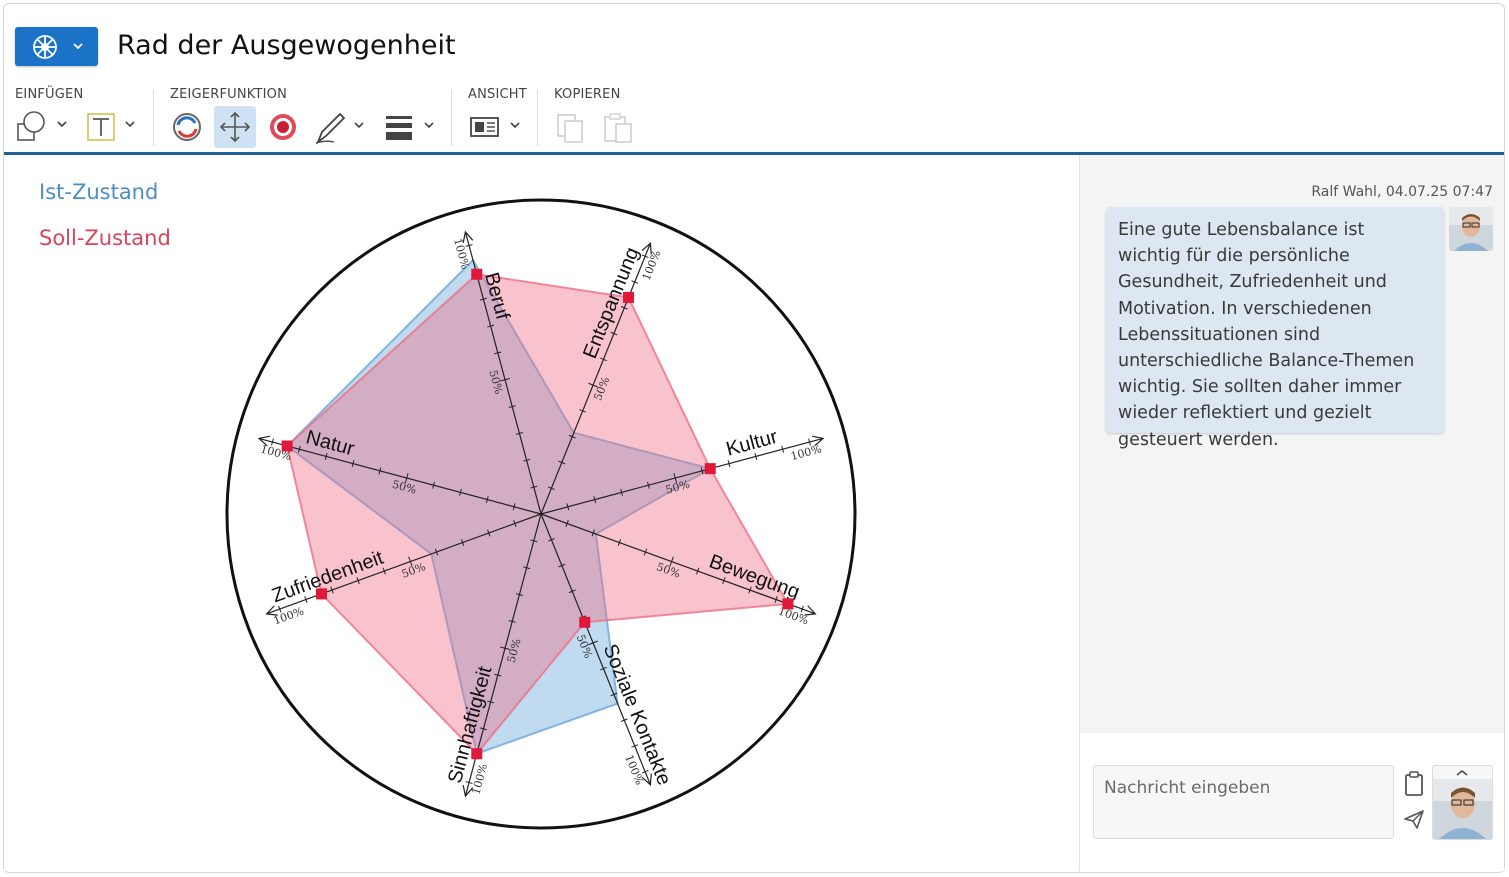 Image resolution: width=1509 pixels, height=877 pixels. I want to click on line-weight-button, so click(412, 127).